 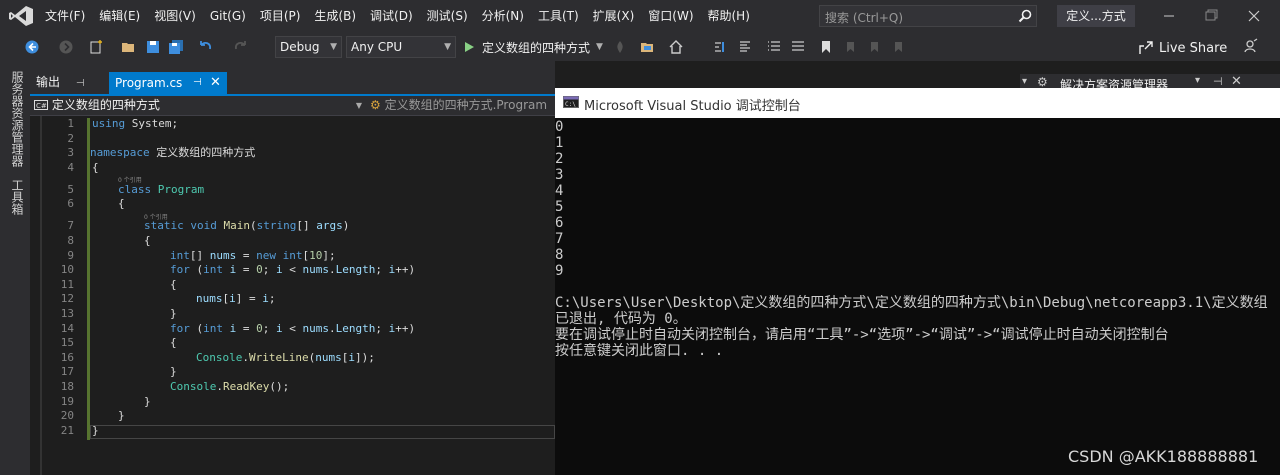 I want to click on menu-extensions: 扩展(X), so click(x=614, y=16).